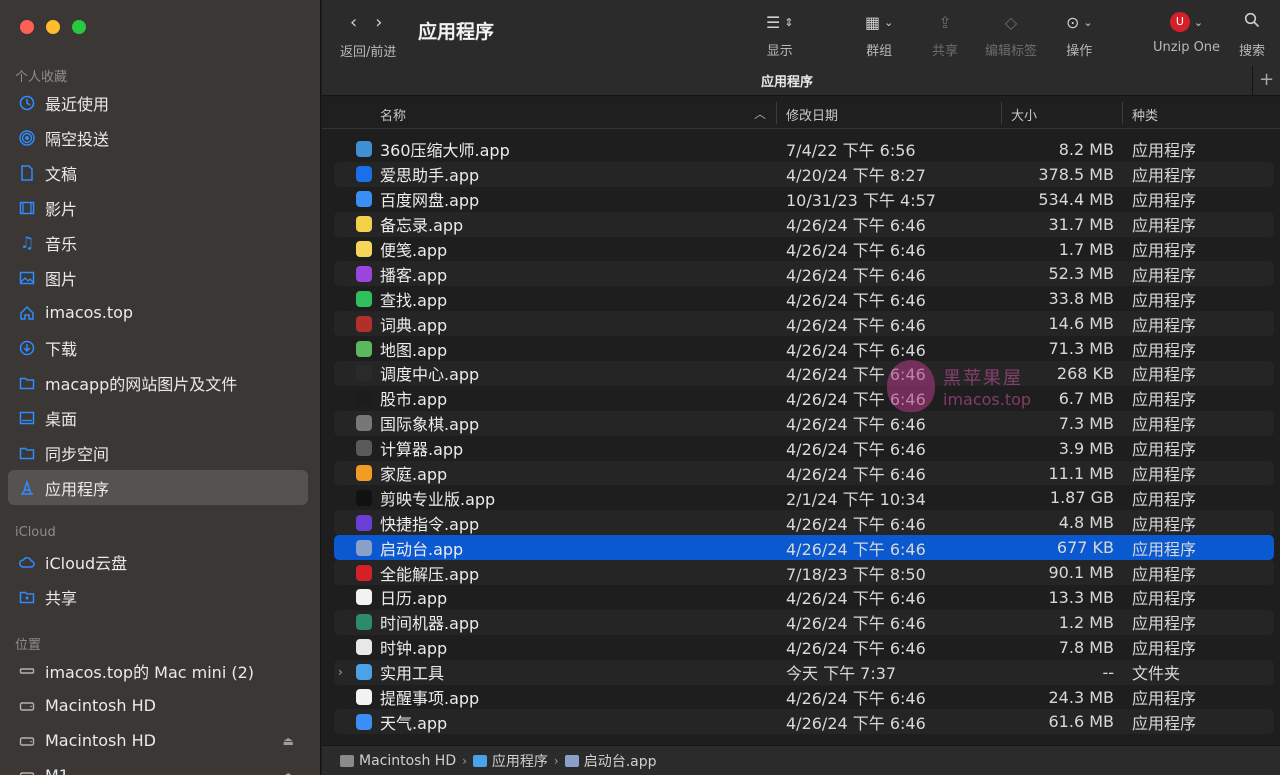 The width and height of the screenshot is (1280, 775). I want to click on file-kind: 文件夹, so click(1156, 674).